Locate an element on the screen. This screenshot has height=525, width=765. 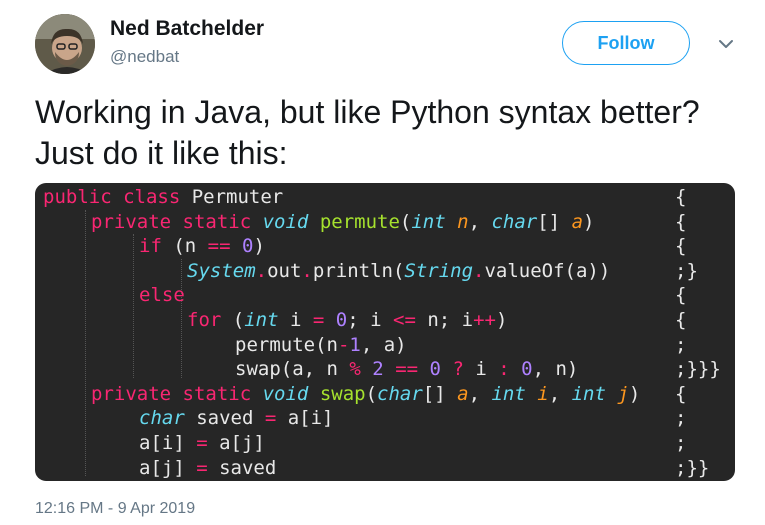
code-token: permute(n is located at coordinates (286, 344).